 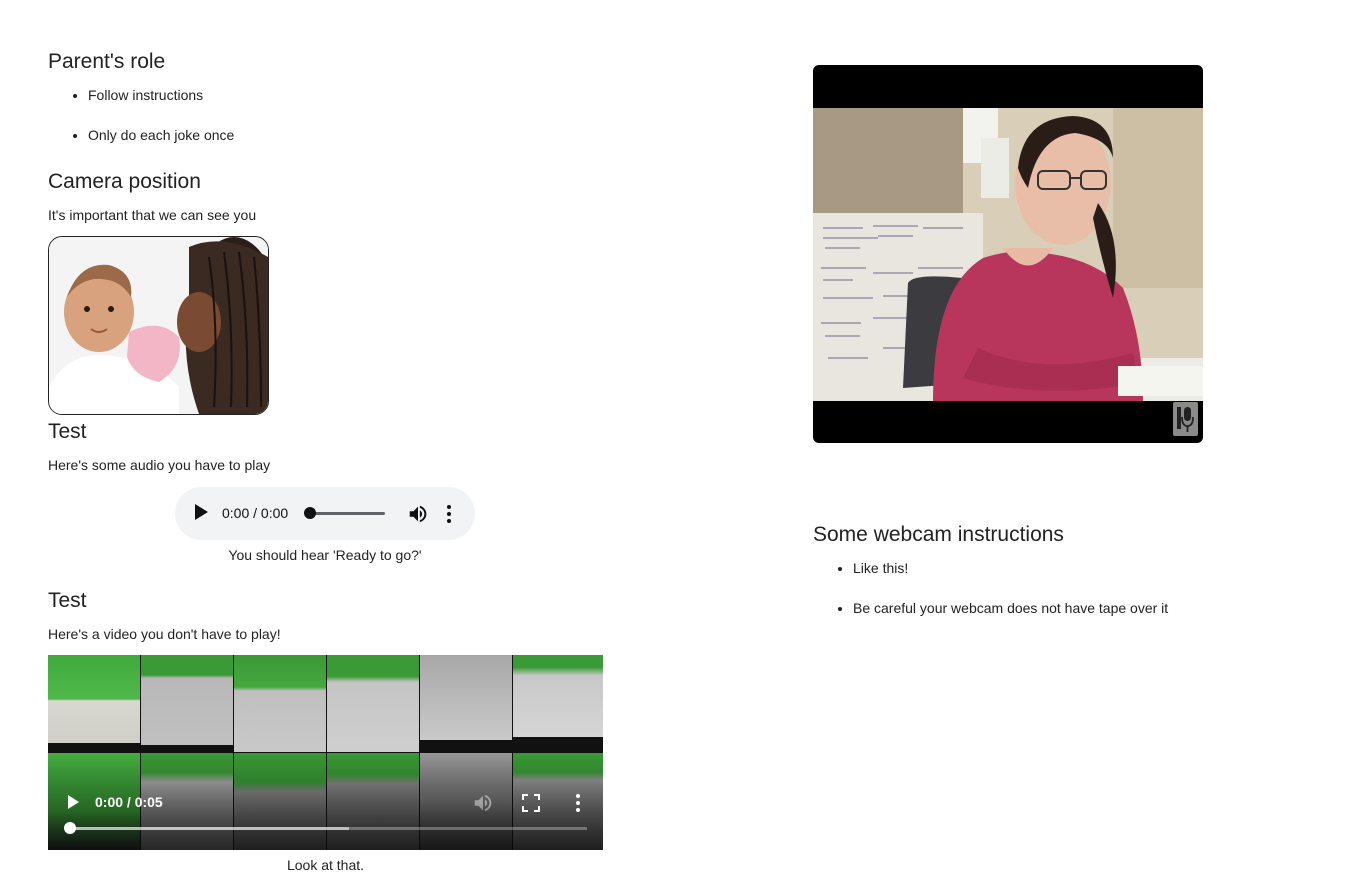 What do you see at coordinates (325, 555) in the screenshot?
I see `audio-caption: You should hear 'Ready to go?'` at bounding box center [325, 555].